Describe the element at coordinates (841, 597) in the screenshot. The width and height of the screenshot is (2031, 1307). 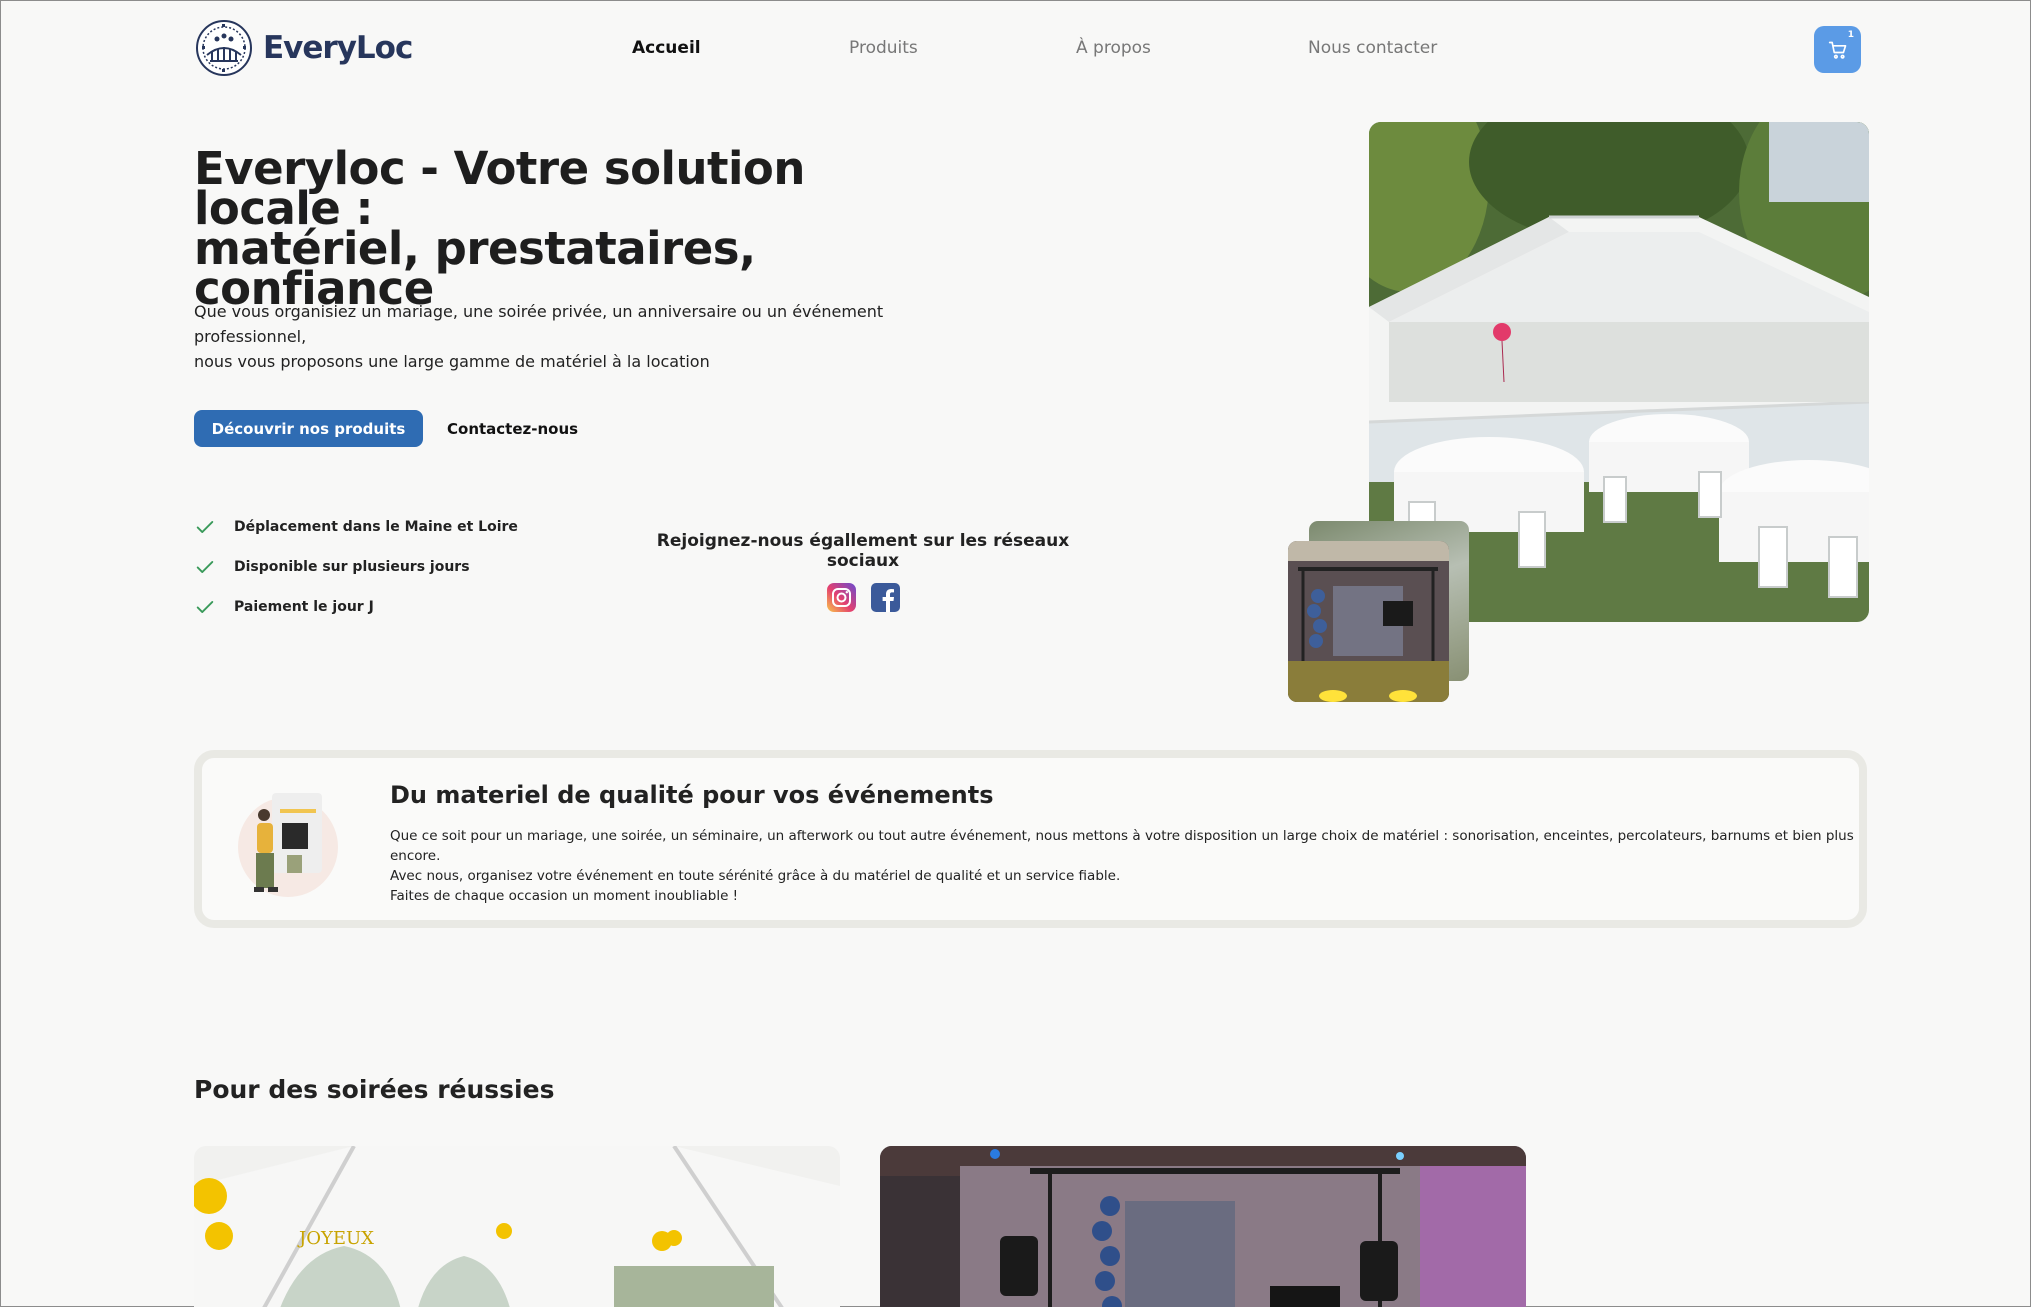
I see `instagram-icon` at that location.